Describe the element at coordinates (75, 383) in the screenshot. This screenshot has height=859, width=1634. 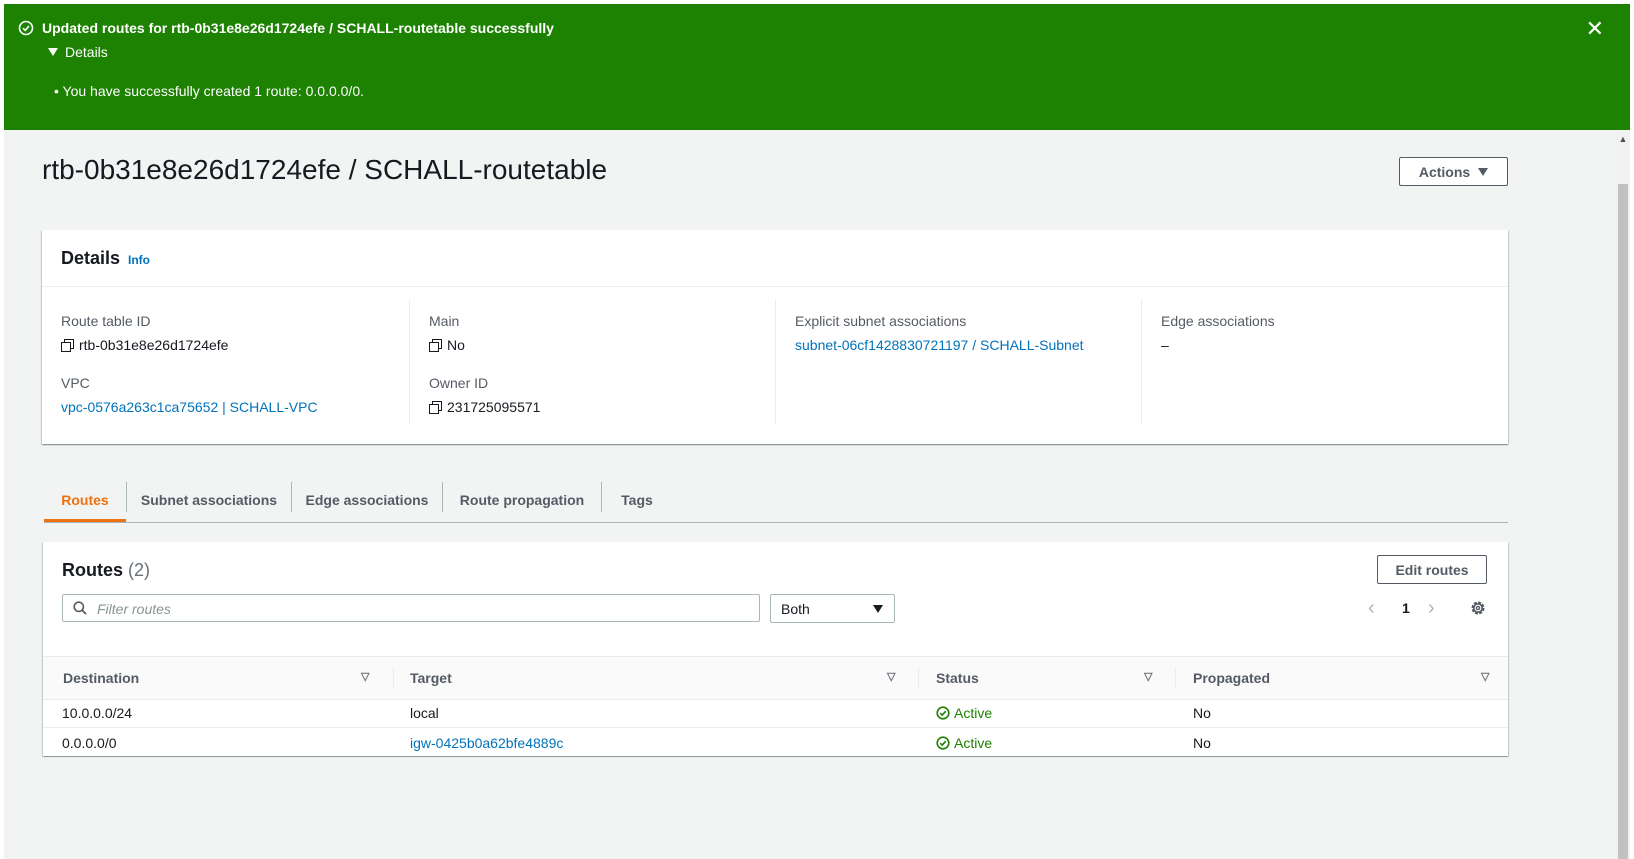
I see `vpc-label: VPC` at that location.